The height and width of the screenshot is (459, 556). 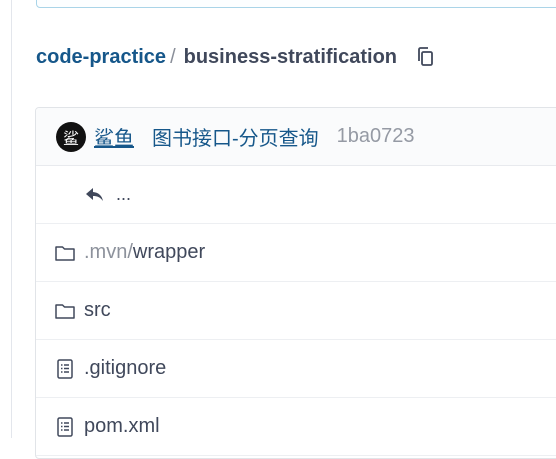 What do you see at coordinates (296, 369) in the screenshot?
I see `list-item: .gitignore` at bounding box center [296, 369].